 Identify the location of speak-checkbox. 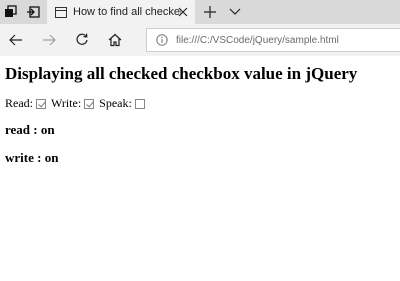
(139, 103).